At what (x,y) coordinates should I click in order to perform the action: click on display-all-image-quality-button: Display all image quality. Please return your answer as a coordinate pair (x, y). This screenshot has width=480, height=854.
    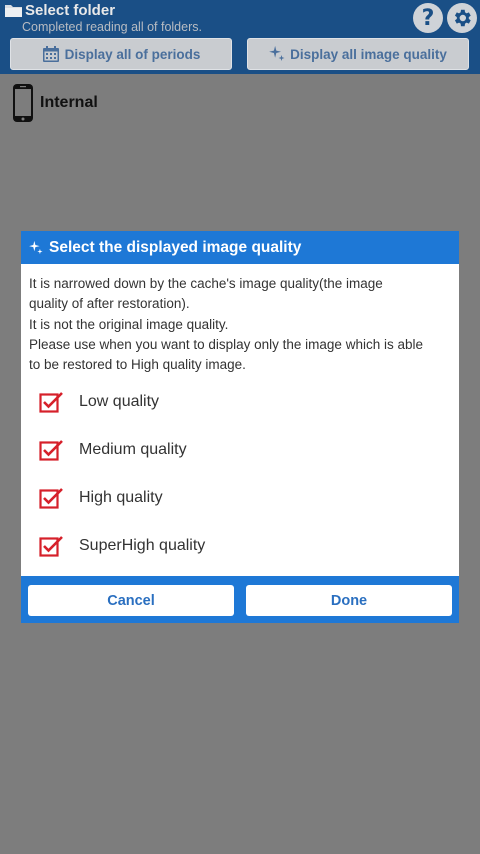
    Looking at the image, I should click on (358, 54).